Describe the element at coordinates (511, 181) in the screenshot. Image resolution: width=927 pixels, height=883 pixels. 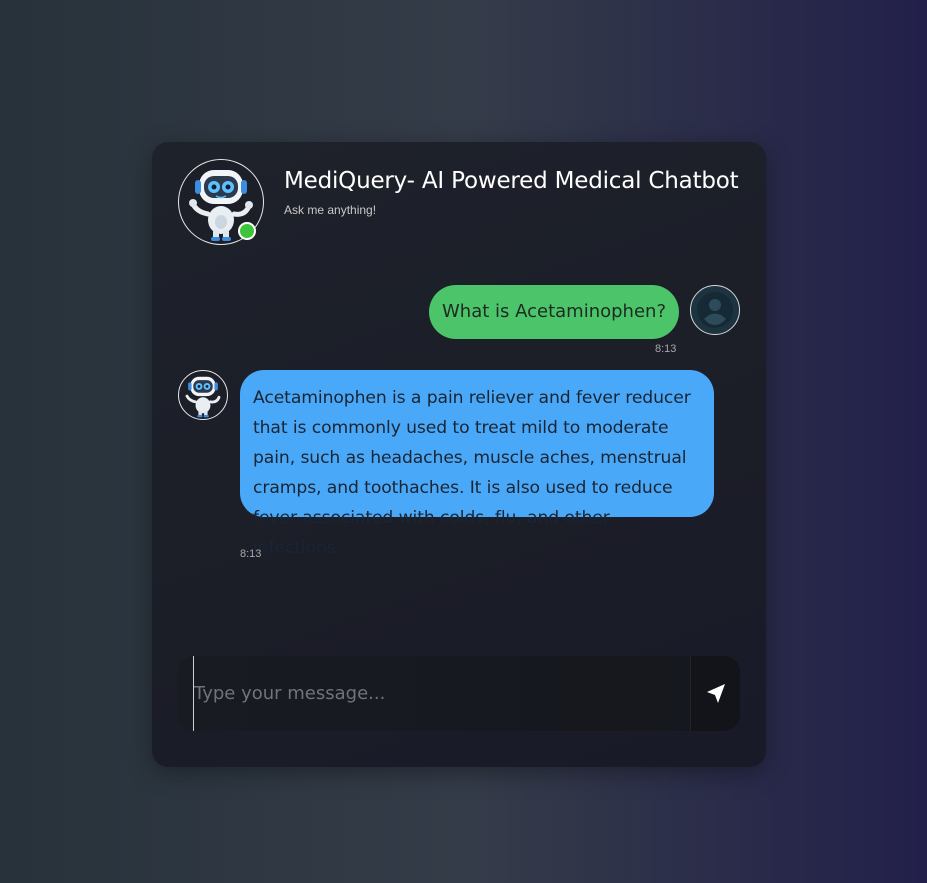
I see `chat-title: MediQuery- AI Powered Medical Chatbot` at that location.